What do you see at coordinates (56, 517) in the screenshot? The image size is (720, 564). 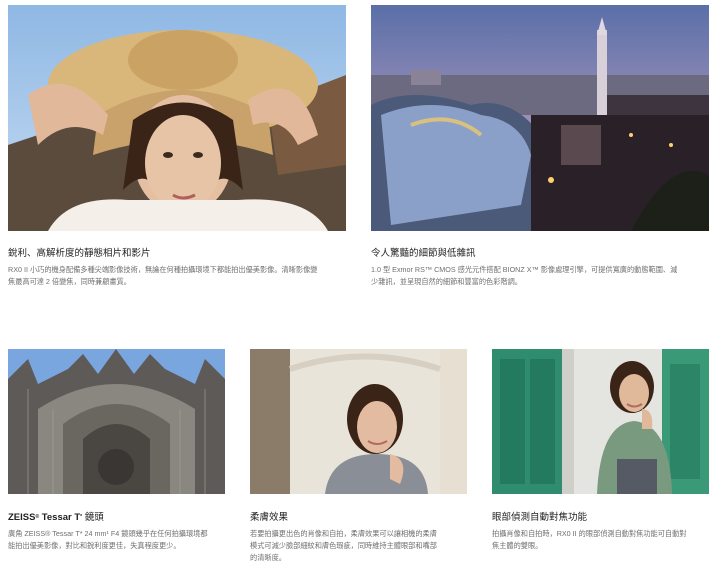 I see `feature-title: ZEISS® Tessar T* 鏡頭` at bounding box center [56, 517].